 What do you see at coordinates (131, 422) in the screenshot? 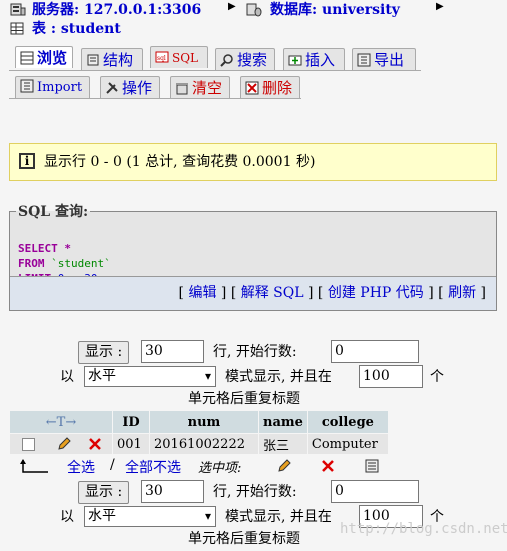
I see `column-header-id: ID` at bounding box center [131, 422].